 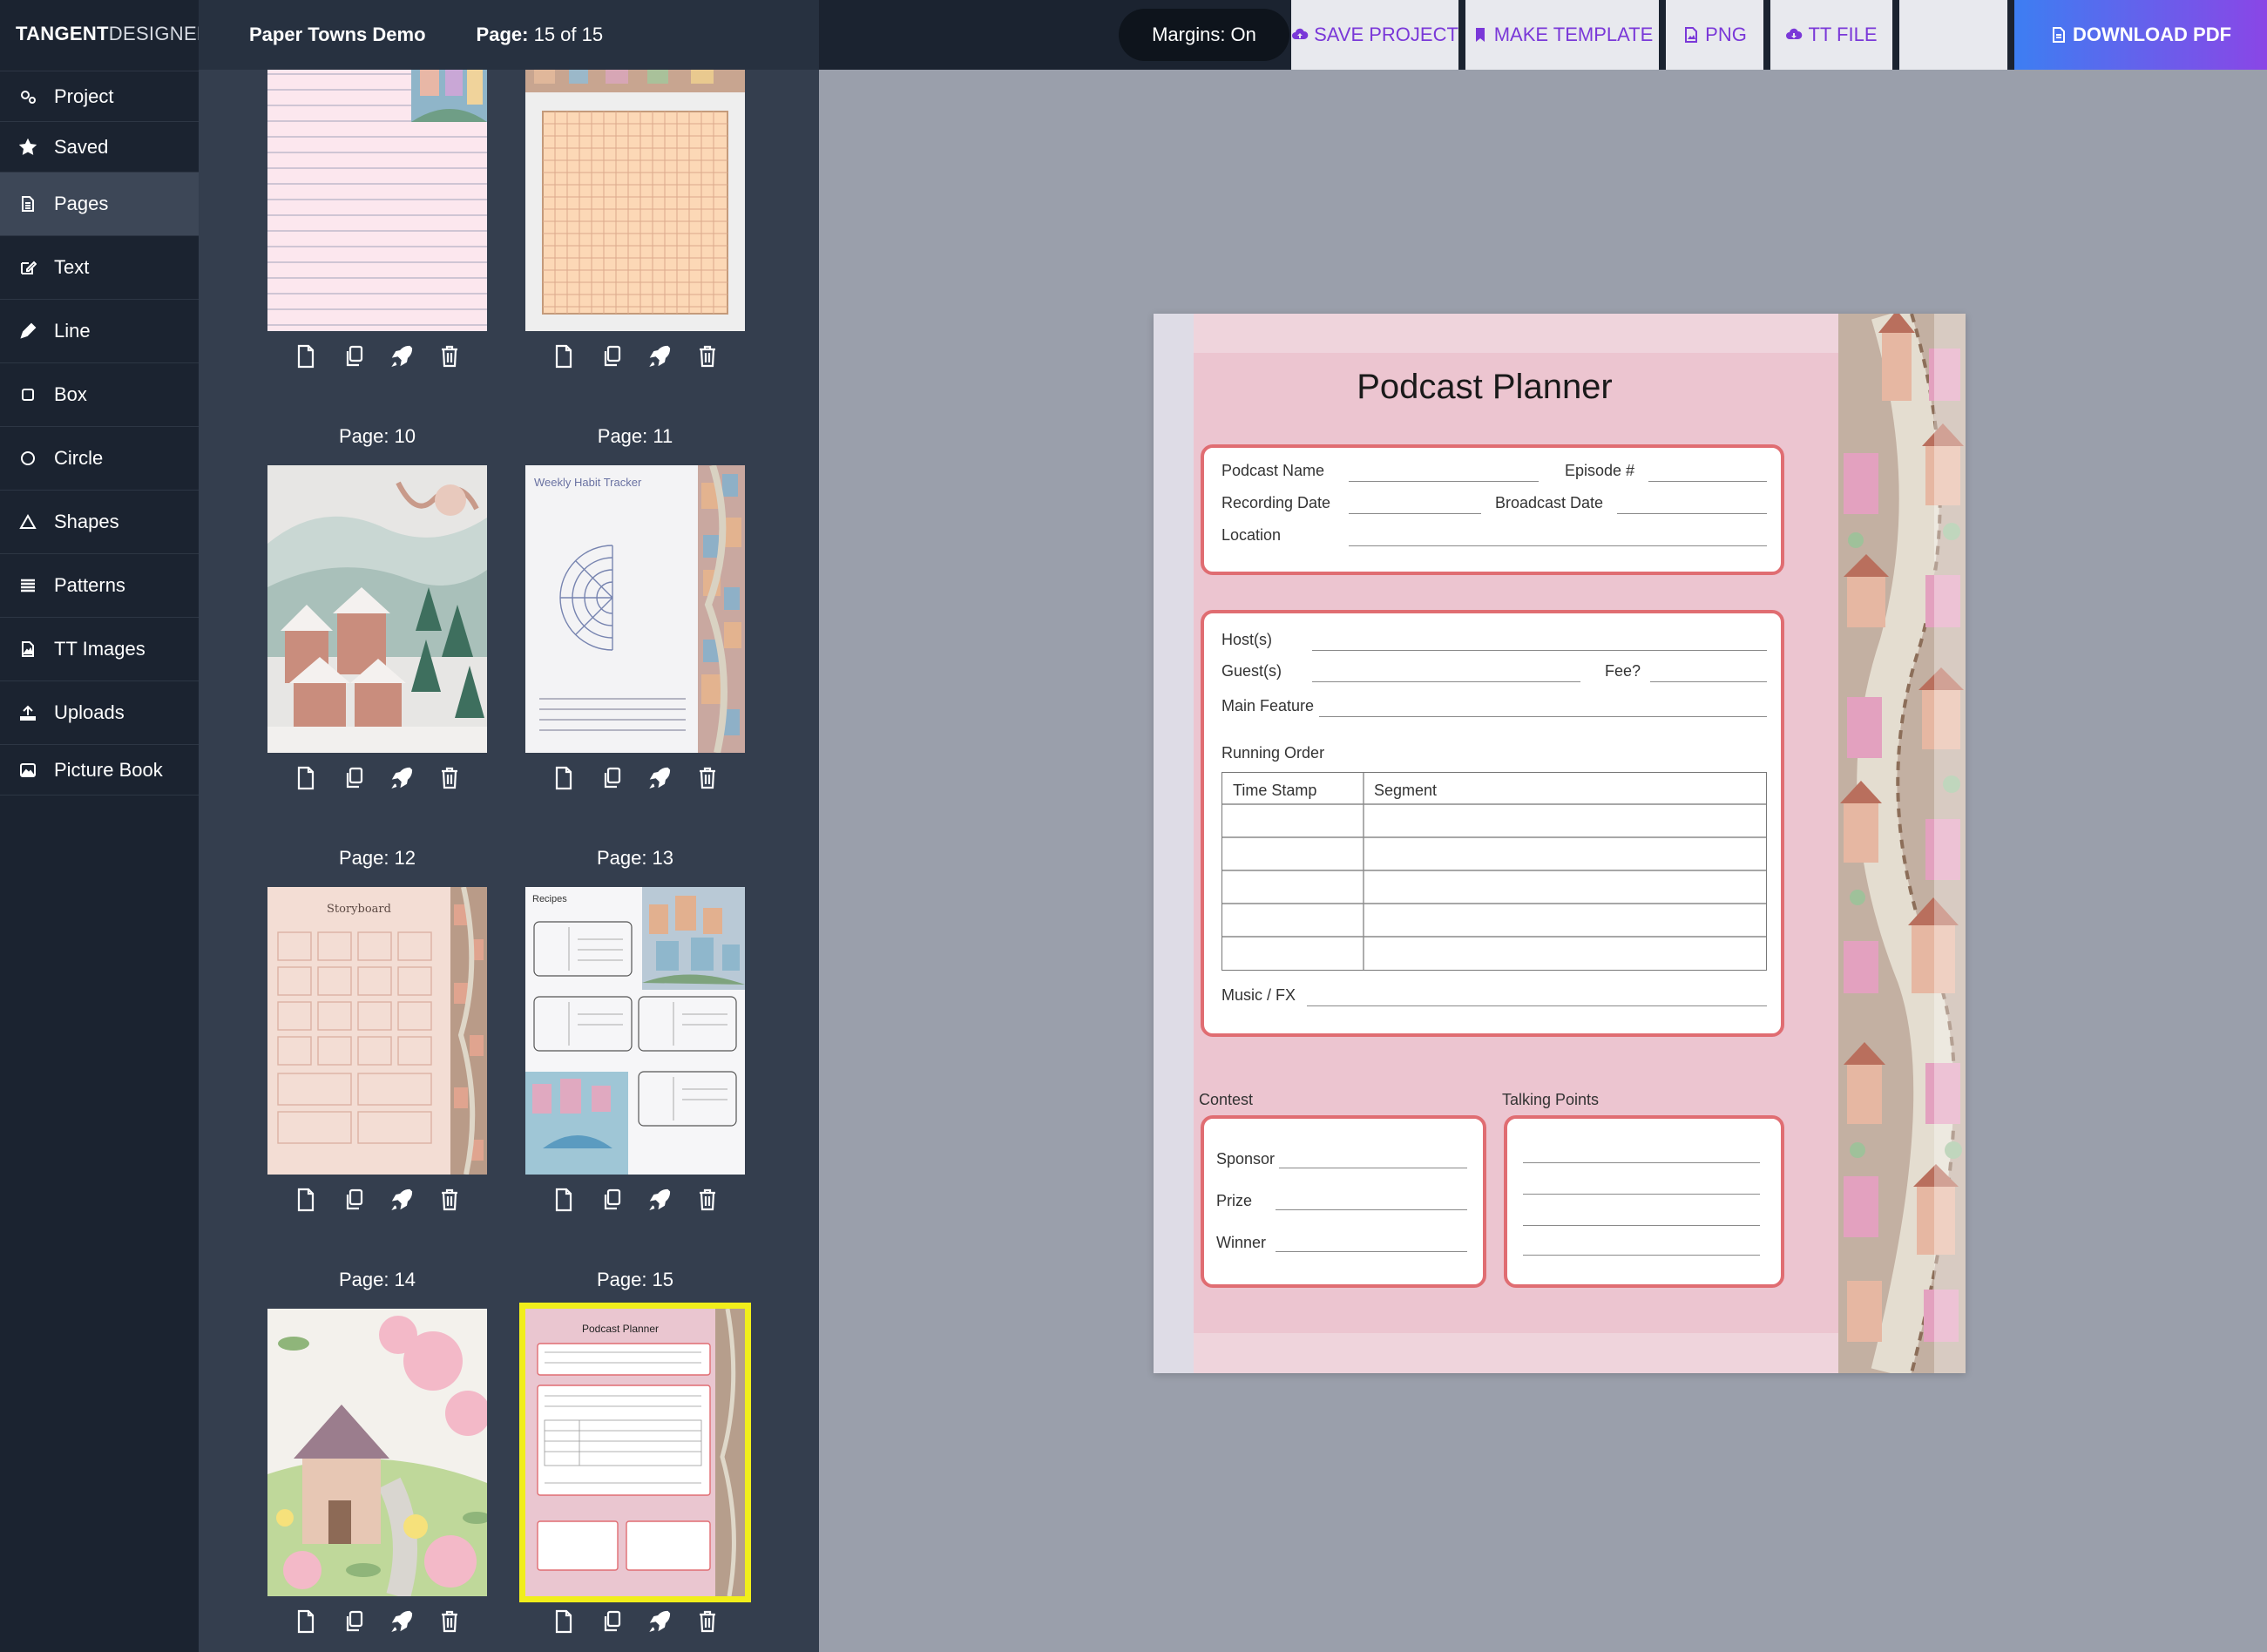 What do you see at coordinates (1953, 35) in the screenshot?
I see `toolbar-spacer` at bounding box center [1953, 35].